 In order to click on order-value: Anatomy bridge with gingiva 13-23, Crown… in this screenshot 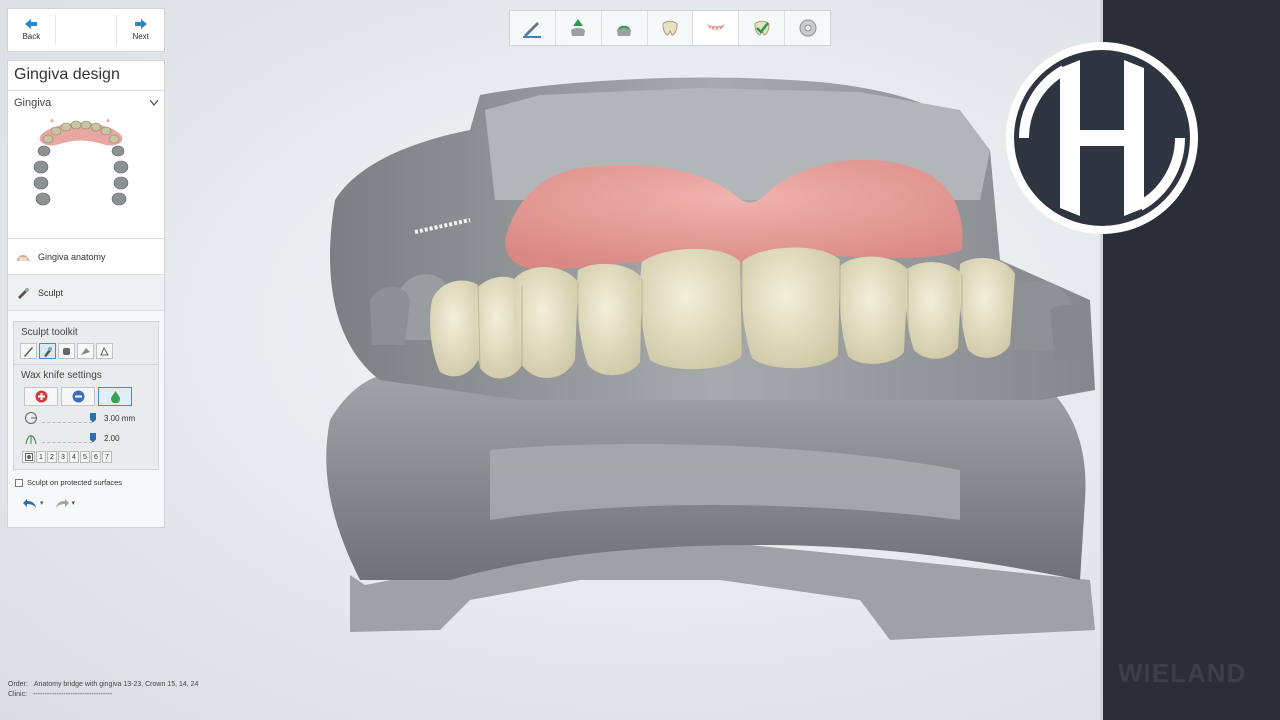, I will do `click(116, 684)`.